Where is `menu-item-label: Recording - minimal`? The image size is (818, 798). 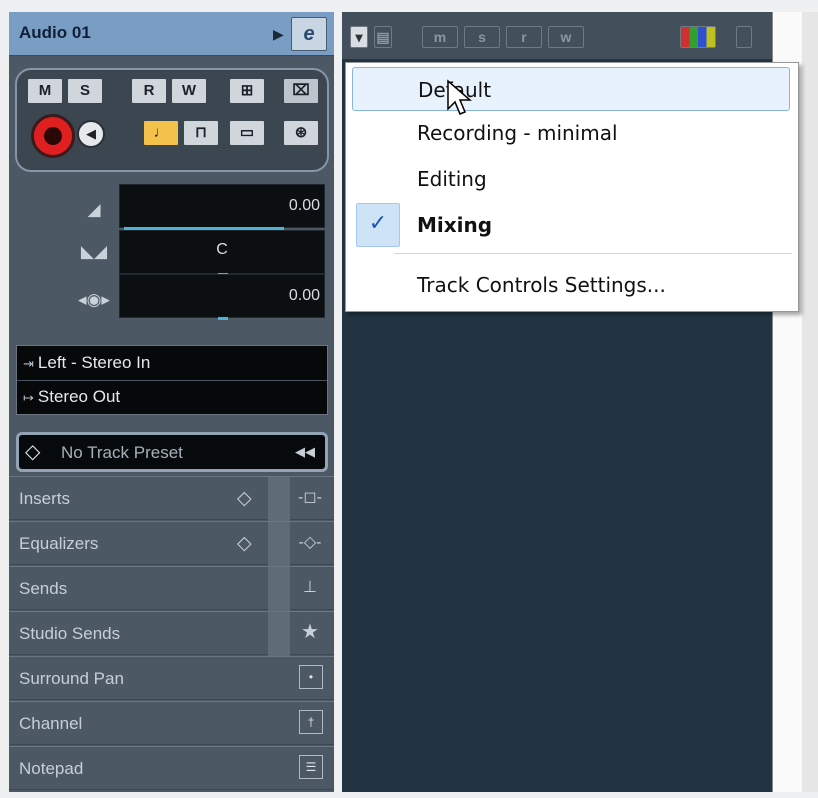 menu-item-label: Recording - minimal is located at coordinates (517, 133).